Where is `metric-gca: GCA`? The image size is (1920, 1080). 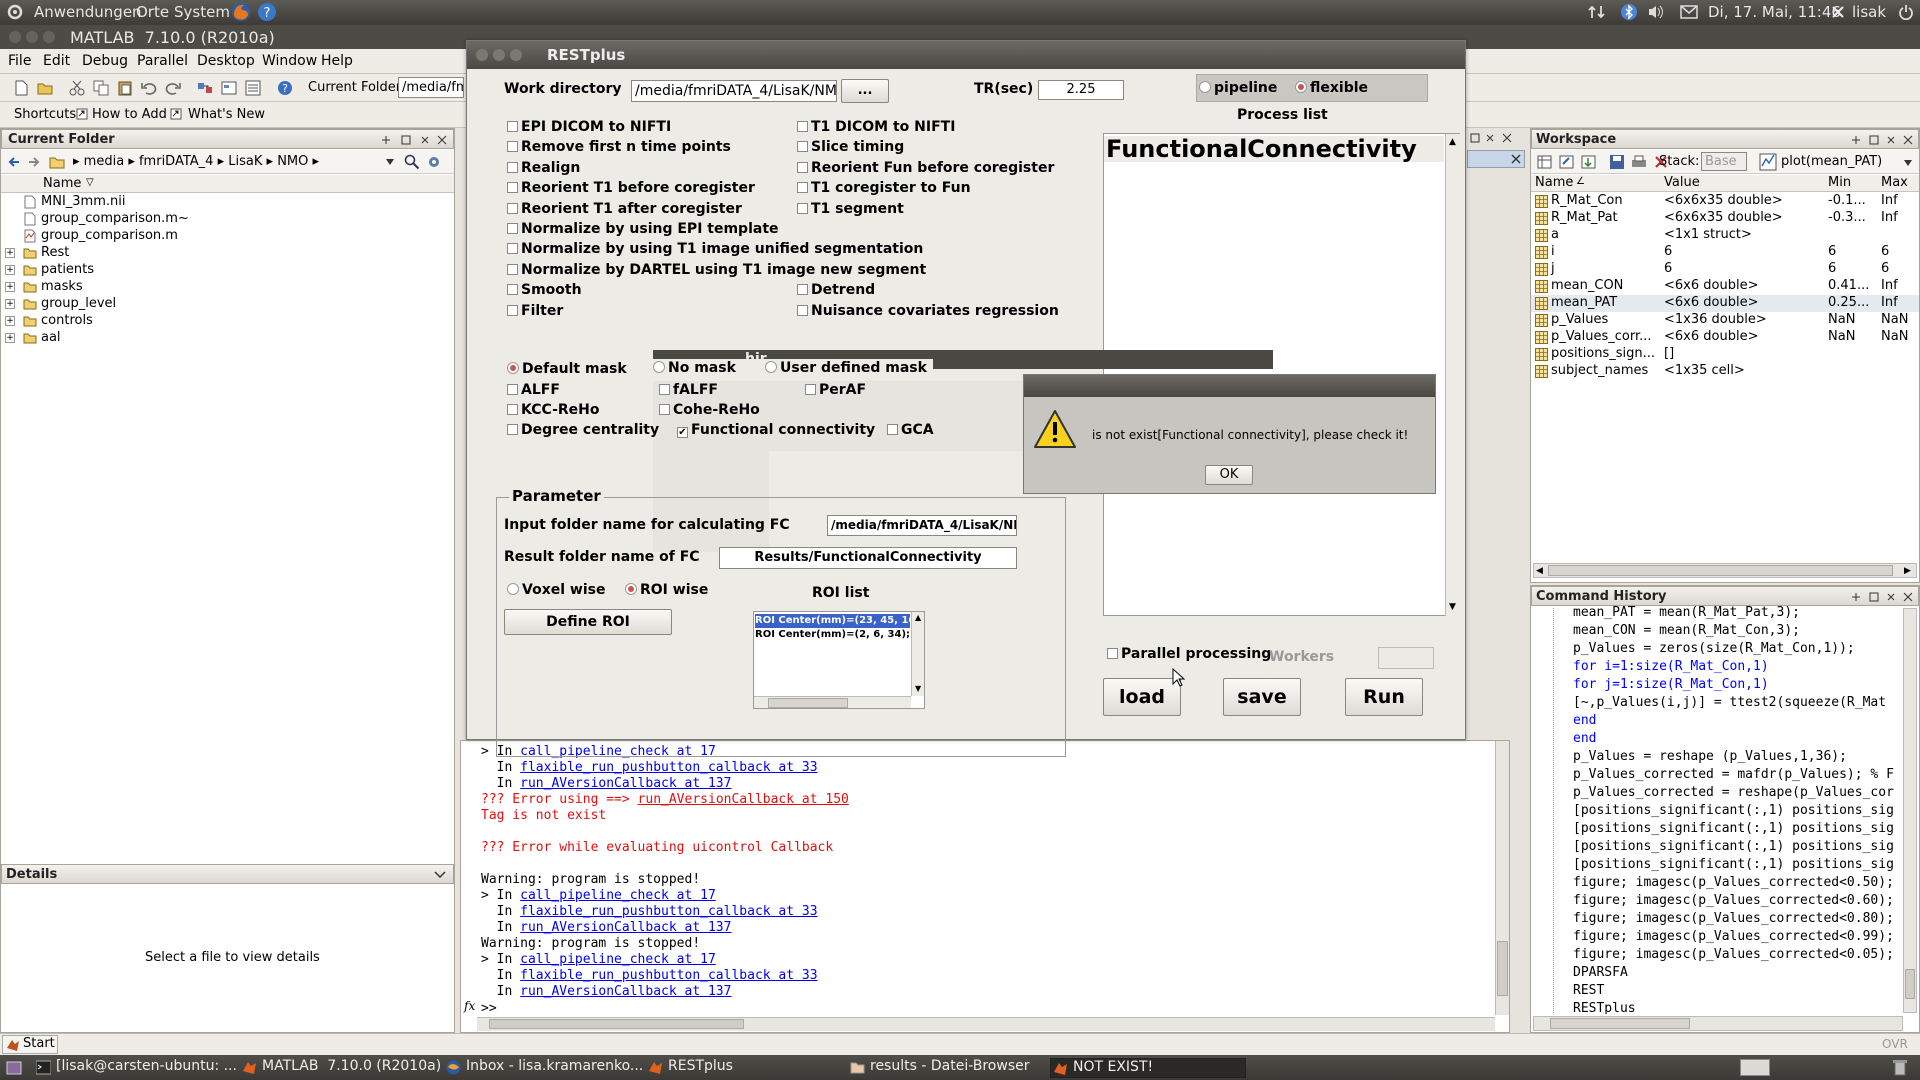
metric-gca: GCA is located at coordinates (910, 430).